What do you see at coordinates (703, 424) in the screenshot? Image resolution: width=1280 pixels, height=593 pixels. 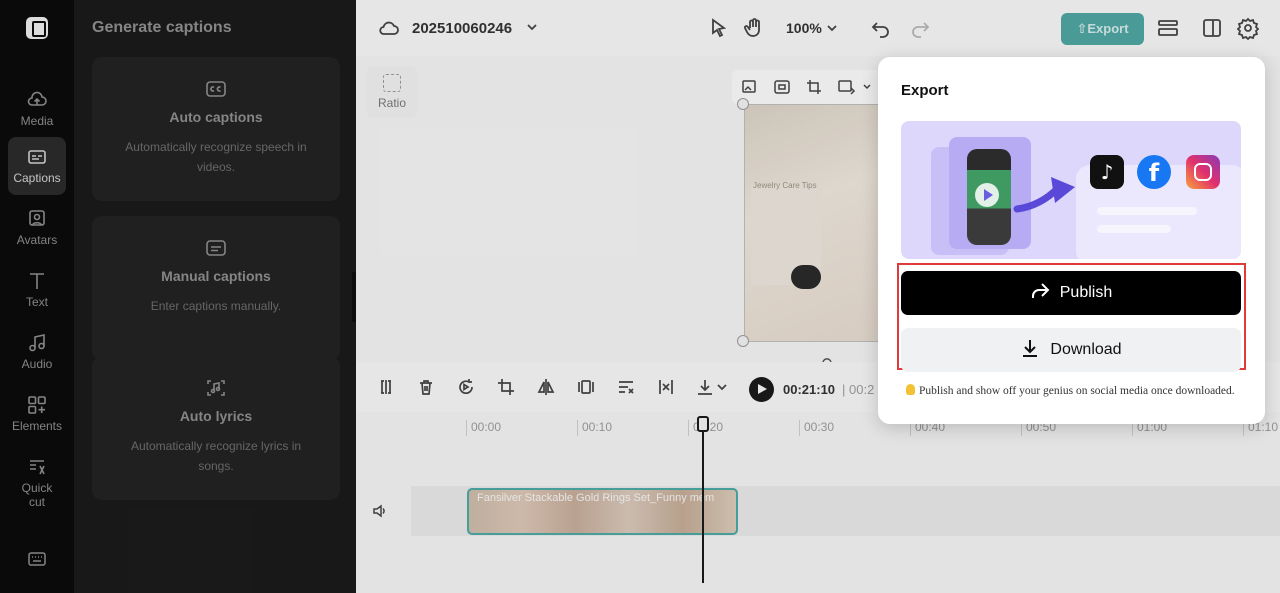 I see `playhead-handle` at bounding box center [703, 424].